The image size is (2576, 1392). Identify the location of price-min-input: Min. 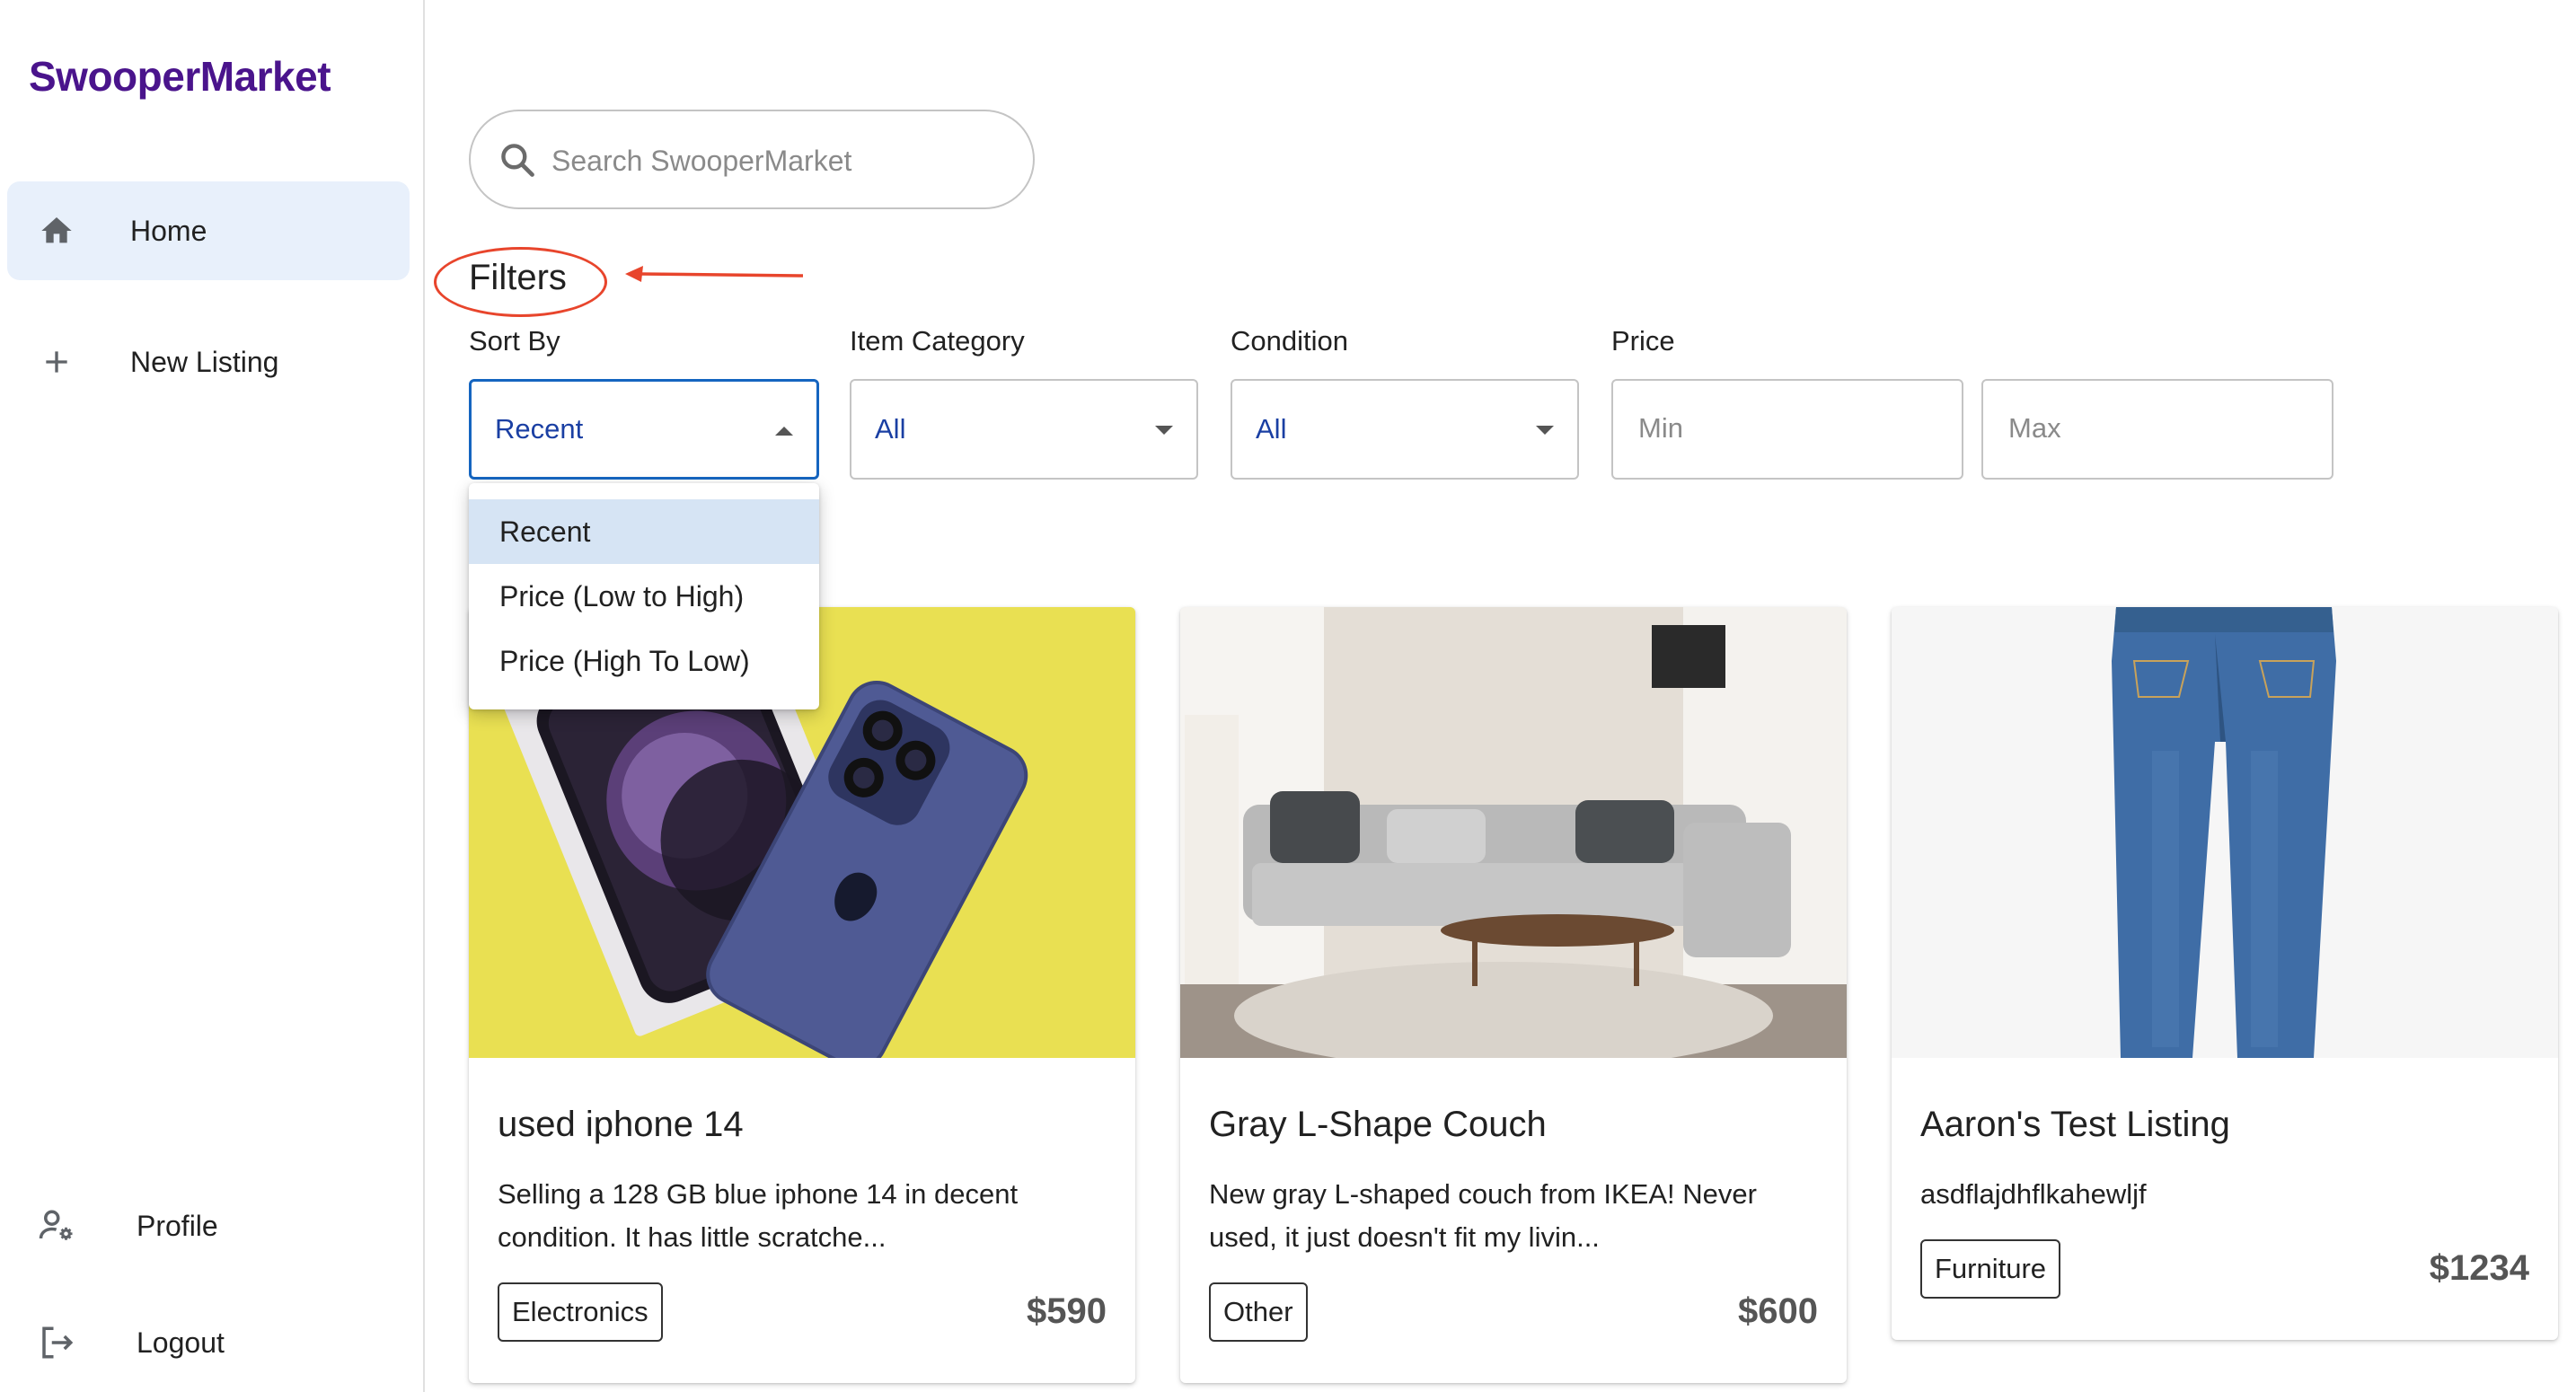
(1787, 429).